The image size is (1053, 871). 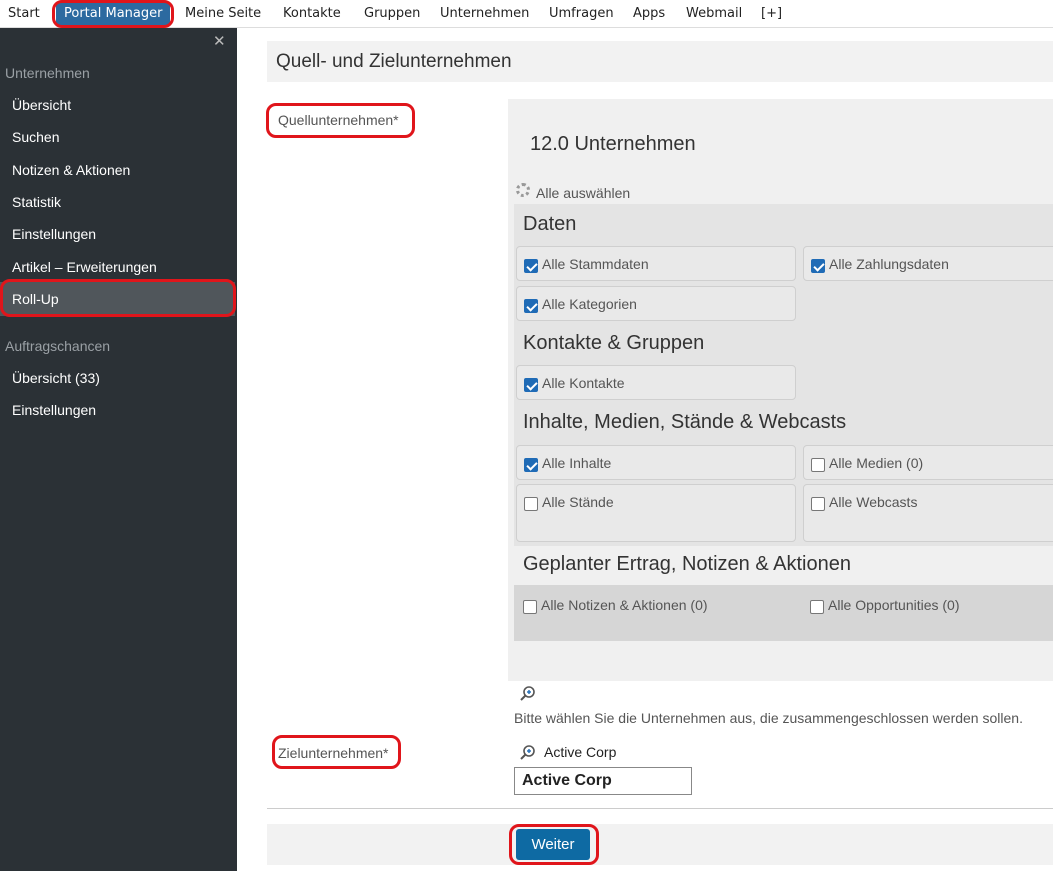 What do you see at coordinates (656, 382) in the screenshot?
I see `option-kontakte: Alle Kontakte` at bounding box center [656, 382].